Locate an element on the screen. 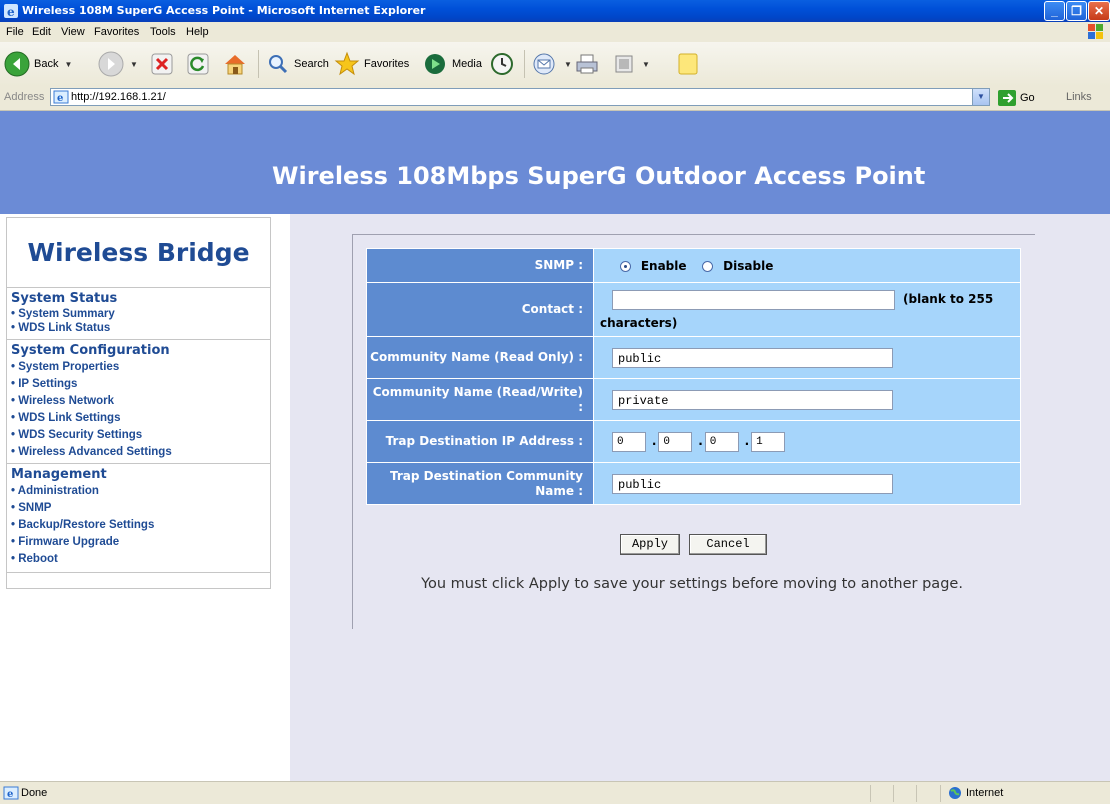 The image size is (1110, 804). nav-wds-link-settings: WDS Link Settings is located at coordinates (65, 418).